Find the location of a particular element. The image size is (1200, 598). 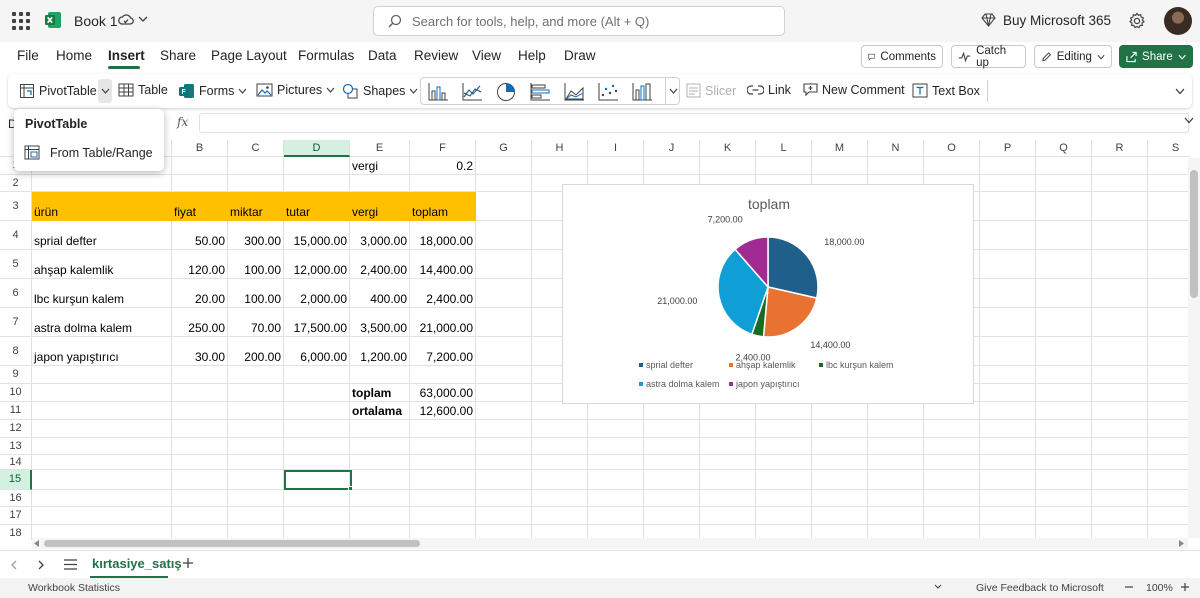

row-header-11: 11 is located at coordinates (16, 411).